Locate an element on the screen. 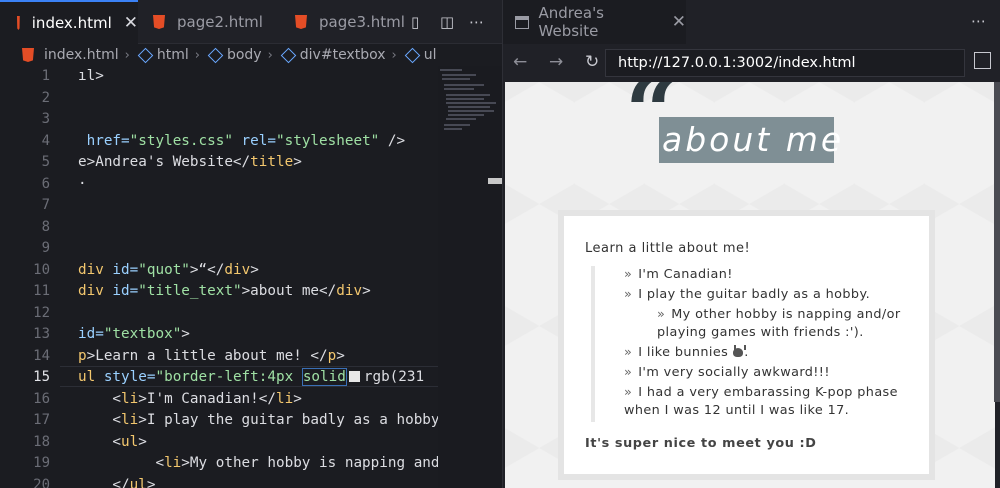 Image resolution: width=1000 pixels, height=488 pixels. code-token: rel= is located at coordinates (254, 140).